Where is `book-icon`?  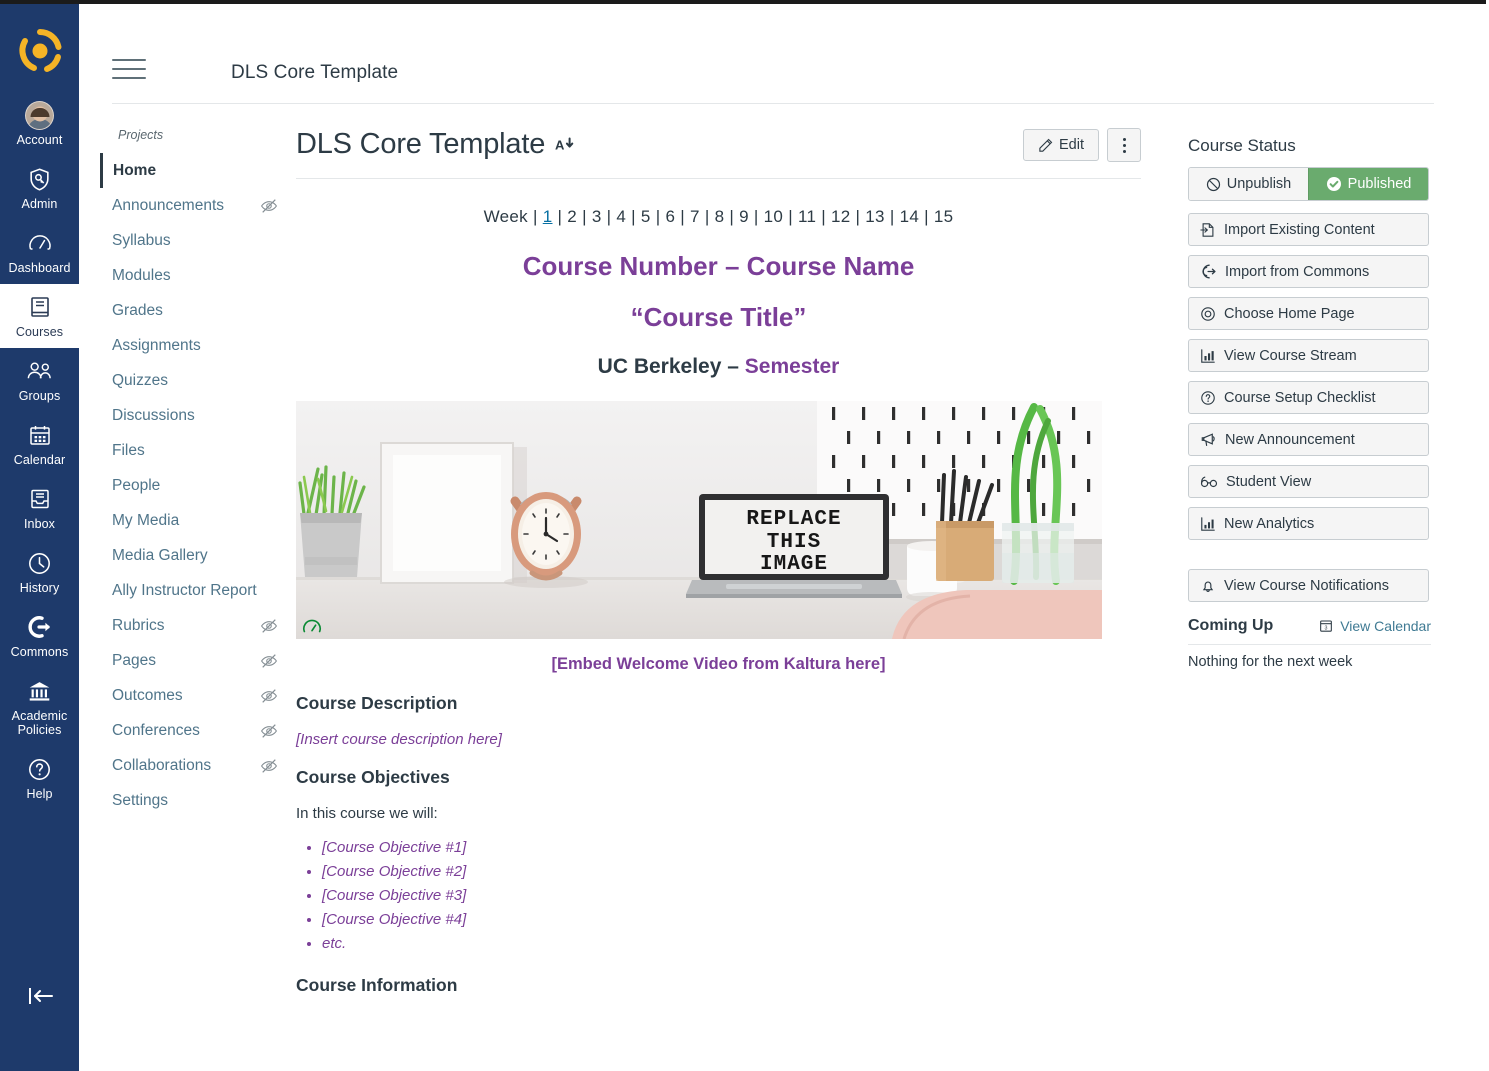
book-icon is located at coordinates (40, 307).